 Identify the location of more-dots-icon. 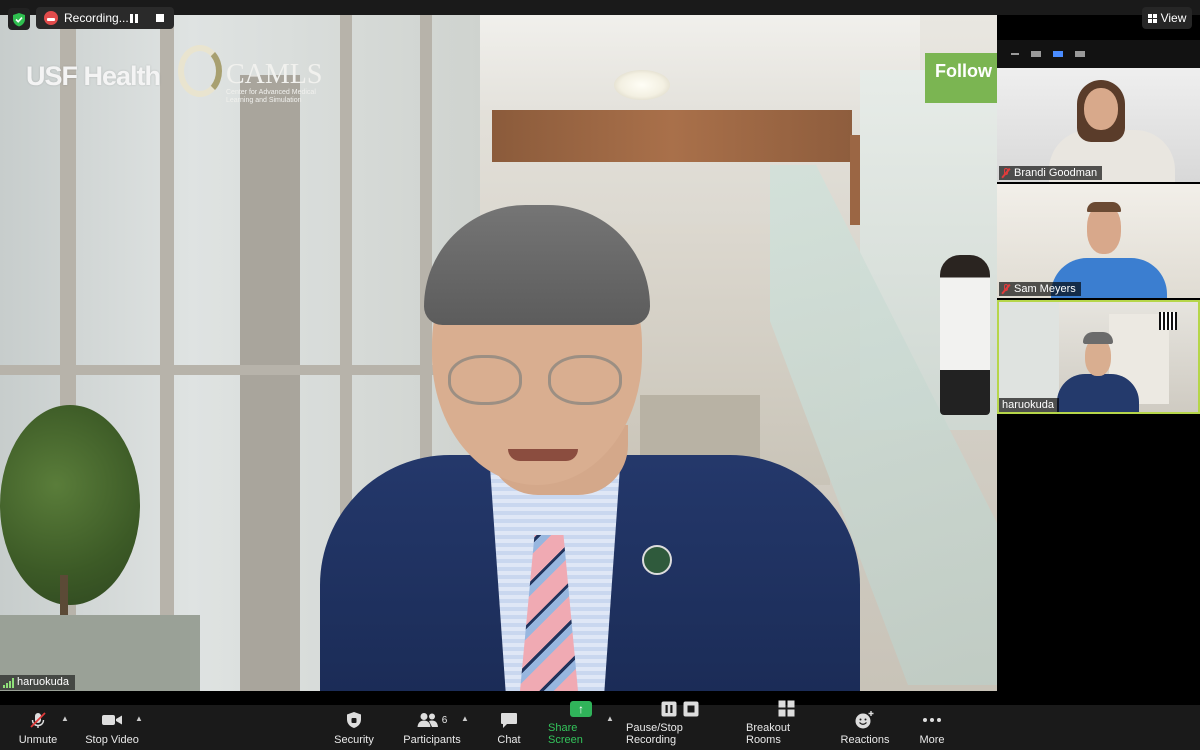
(932, 720).